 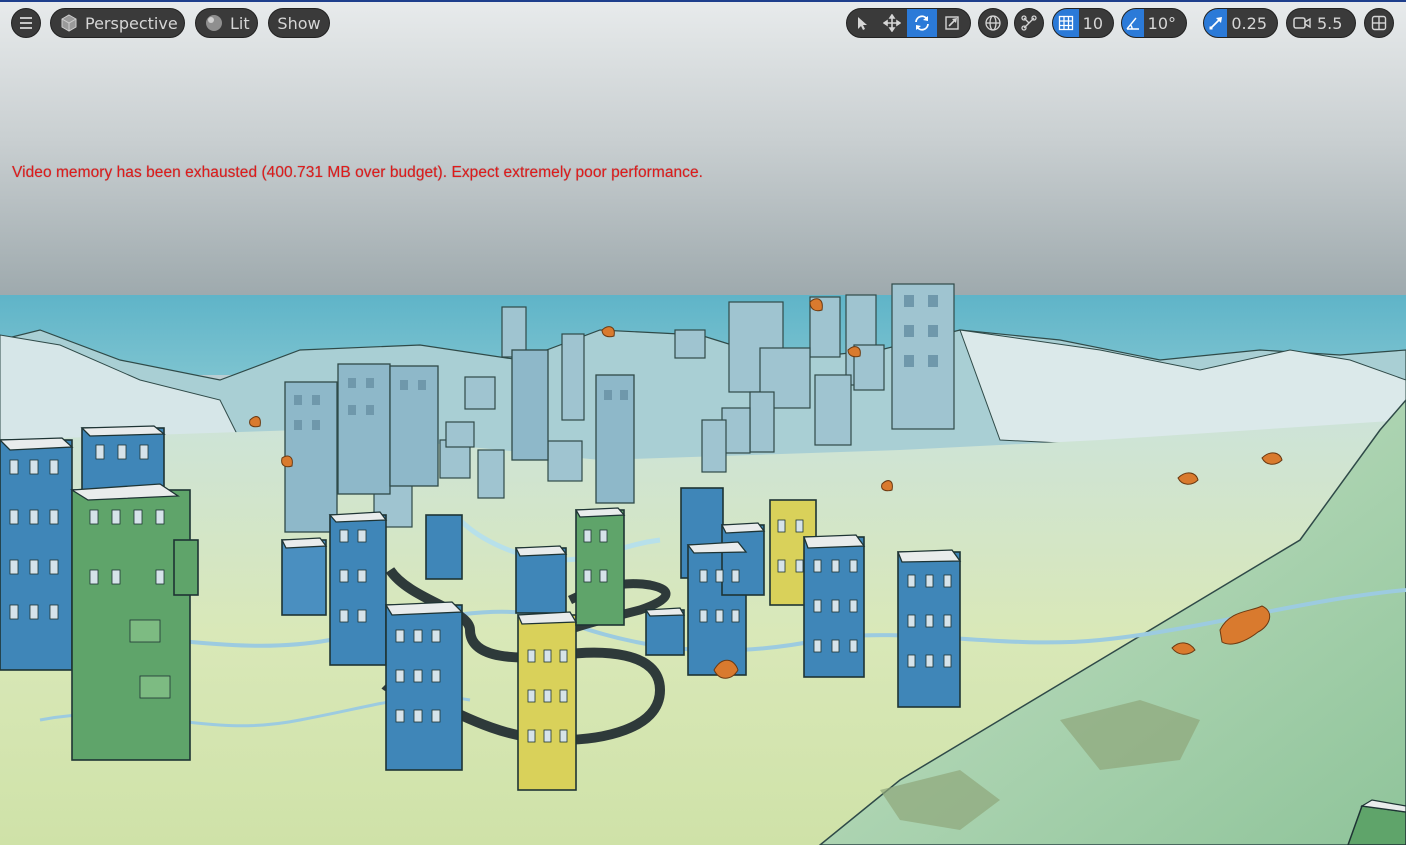 I want to click on coordinate-system-button, so click(x=993, y=23).